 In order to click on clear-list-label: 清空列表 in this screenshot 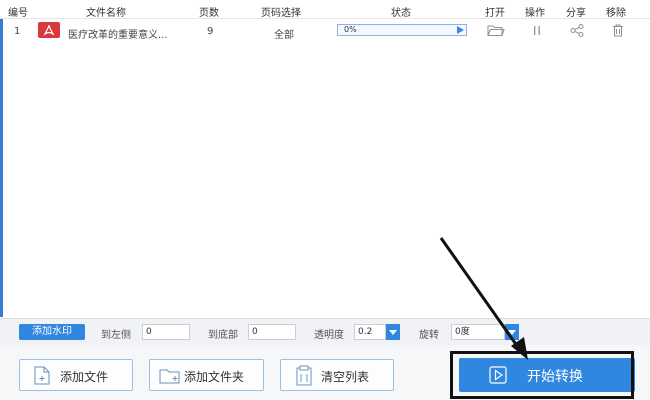, I will do `click(345, 377)`.